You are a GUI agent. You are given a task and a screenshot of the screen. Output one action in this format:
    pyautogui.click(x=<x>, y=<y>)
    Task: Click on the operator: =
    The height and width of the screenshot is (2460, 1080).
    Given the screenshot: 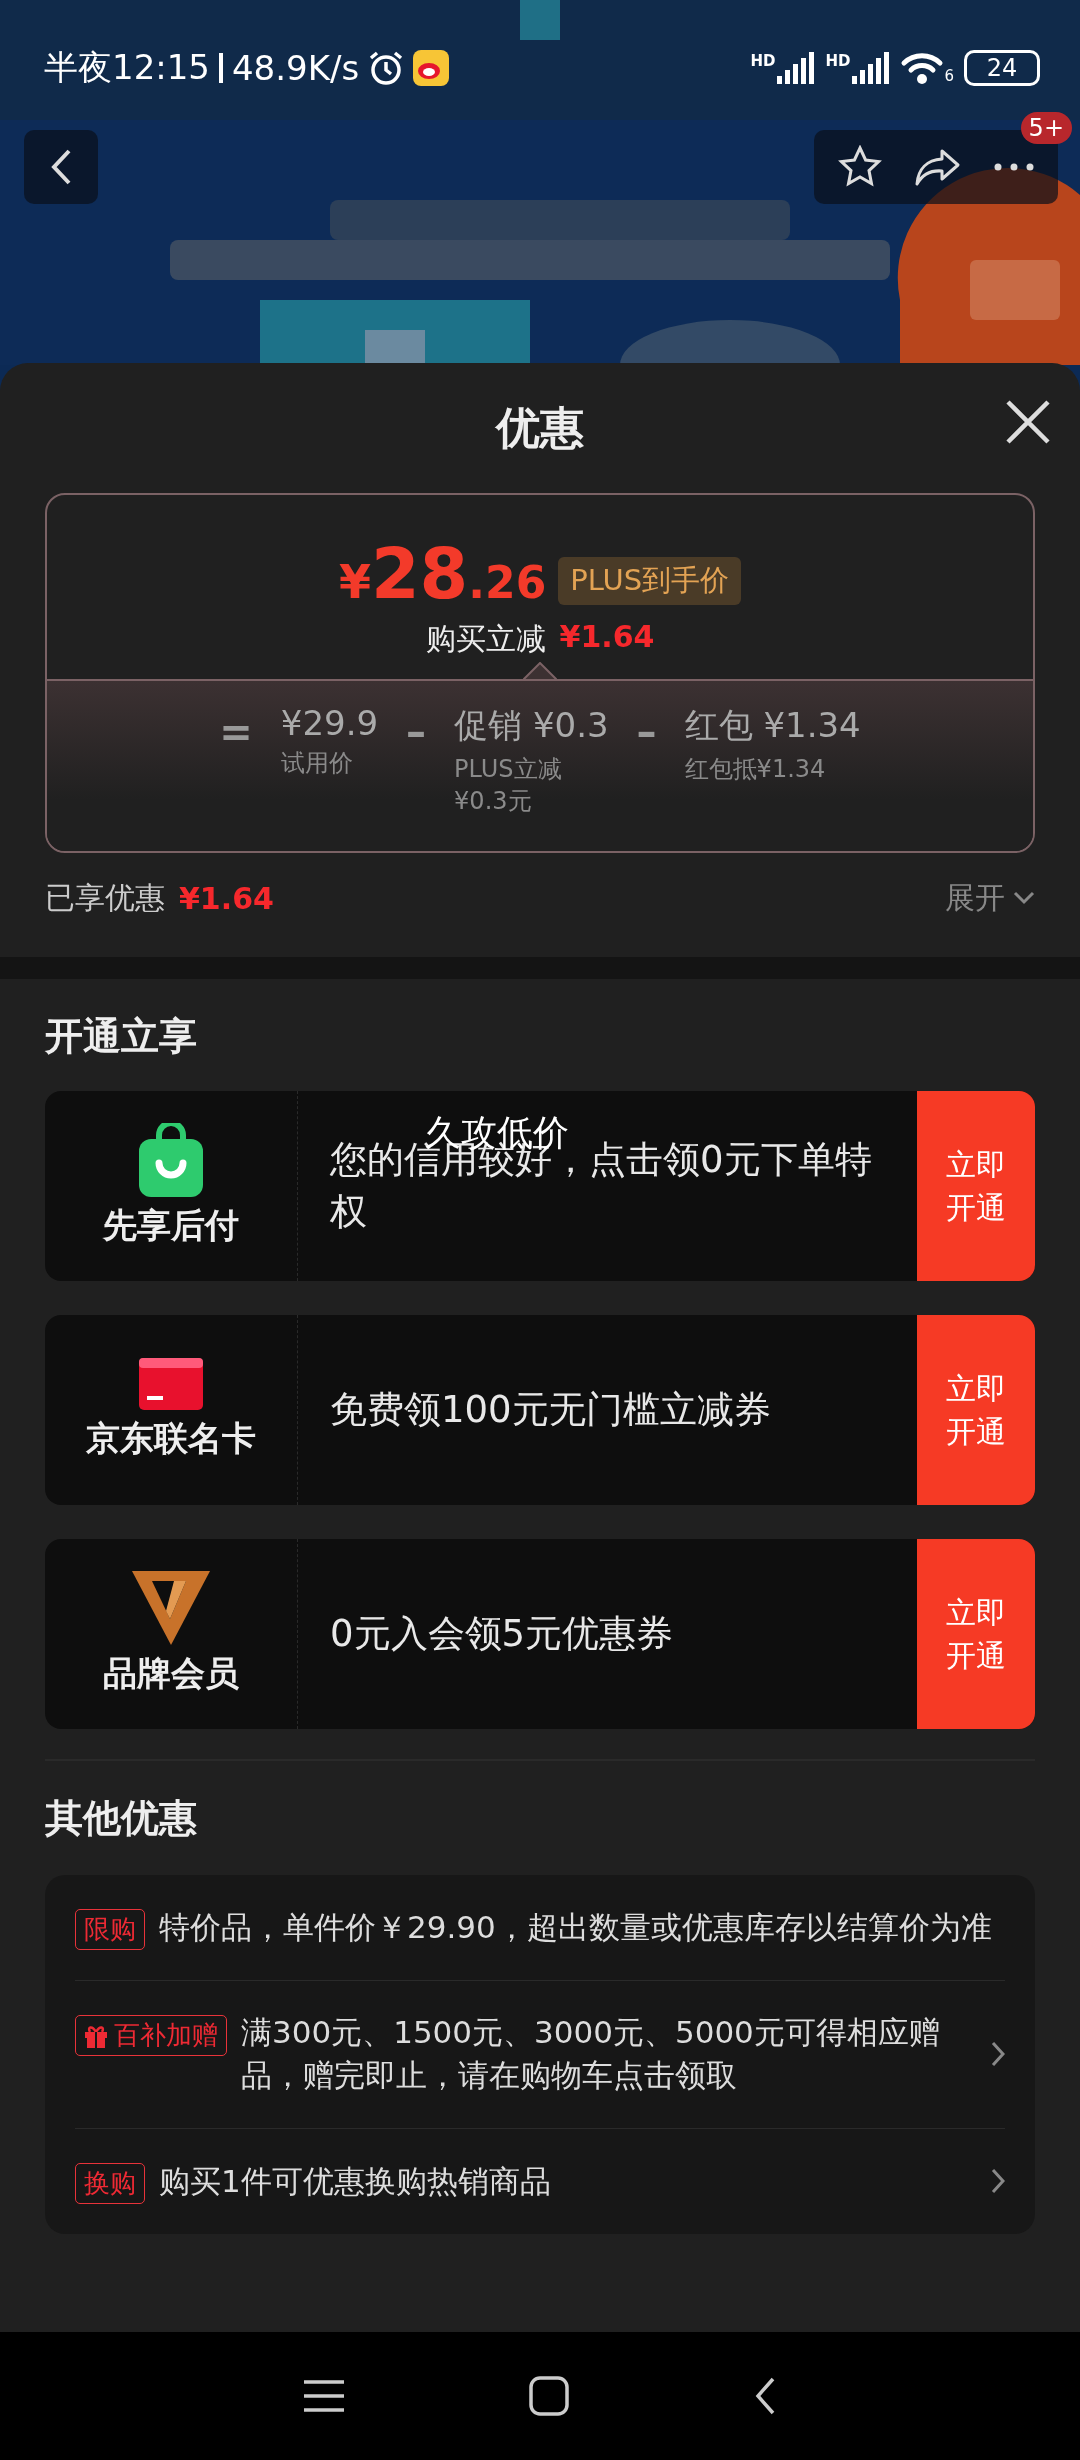 What is the action you would take?
    pyautogui.click(x=236, y=732)
    